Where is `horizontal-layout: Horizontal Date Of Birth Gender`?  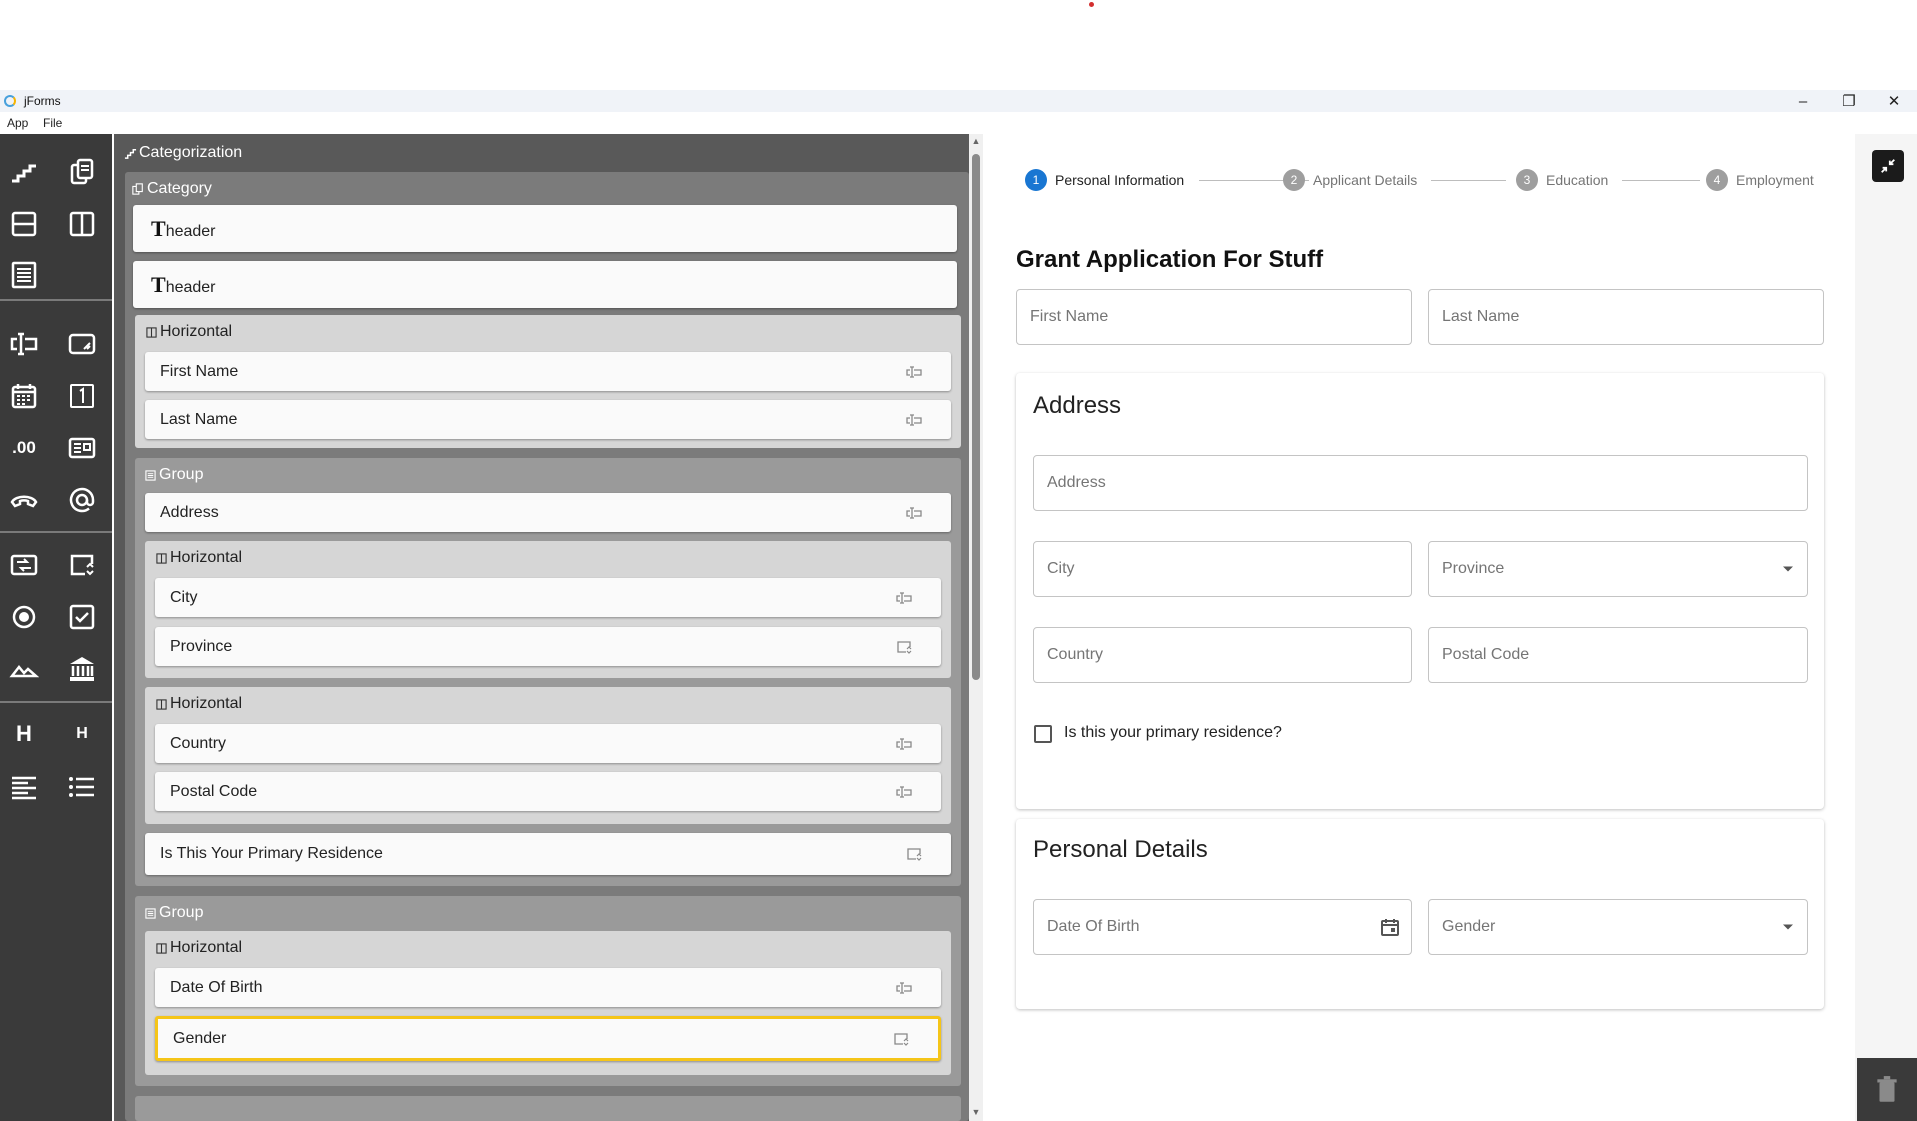 horizontal-layout: Horizontal Date Of Birth Gender is located at coordinates (548, 1003).